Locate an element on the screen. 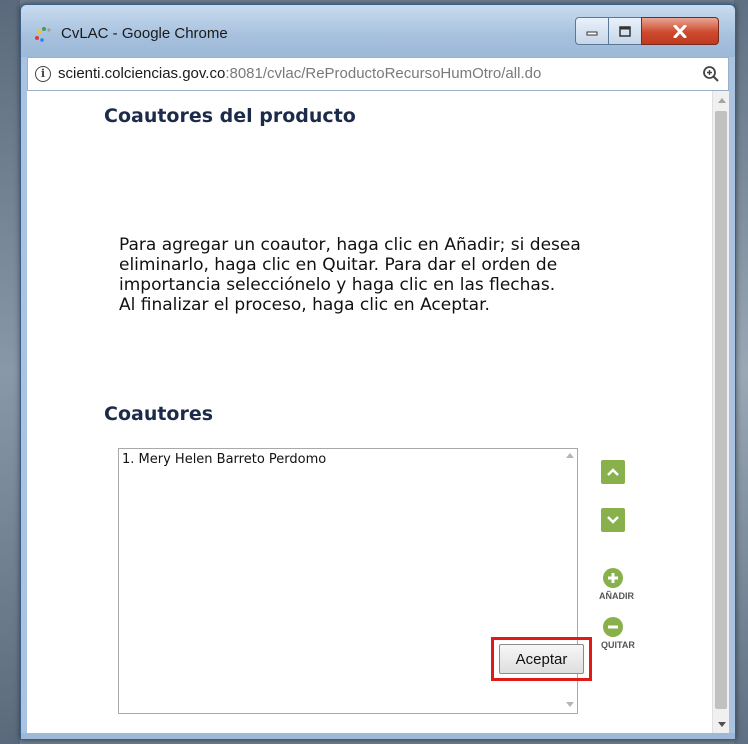 The image size is (748, 744). move-down-button is located at coordinates (613, 520).